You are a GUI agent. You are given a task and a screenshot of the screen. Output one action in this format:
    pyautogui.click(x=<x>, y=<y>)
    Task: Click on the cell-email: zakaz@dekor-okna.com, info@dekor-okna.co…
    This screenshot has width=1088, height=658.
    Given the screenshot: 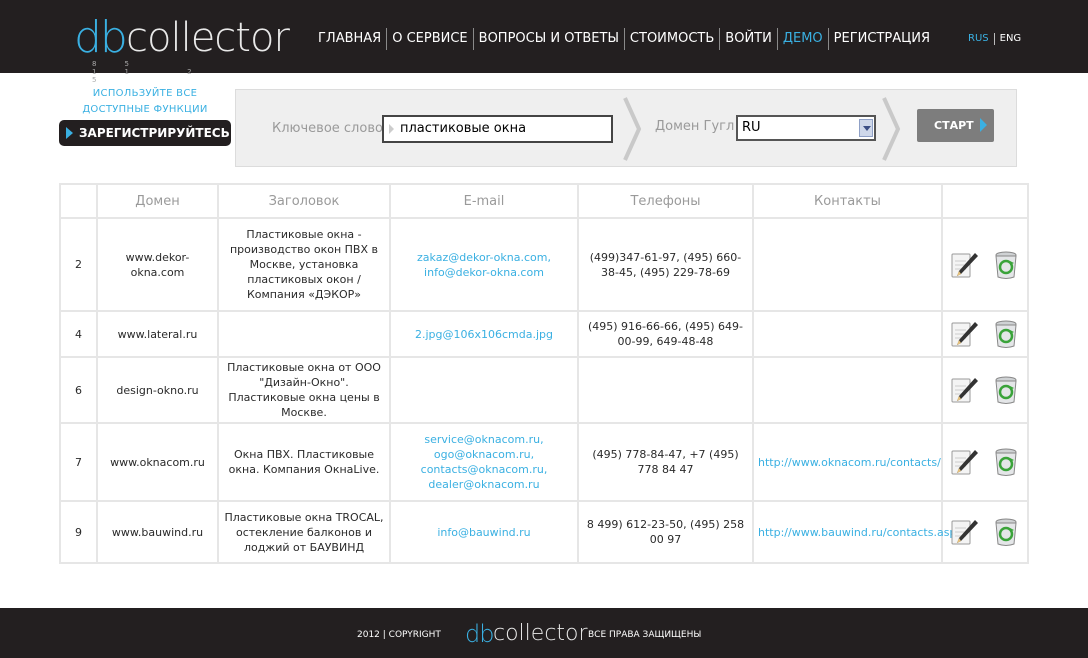 What is the action you would take?
    pyautogui.click(x=484, y=264)
    